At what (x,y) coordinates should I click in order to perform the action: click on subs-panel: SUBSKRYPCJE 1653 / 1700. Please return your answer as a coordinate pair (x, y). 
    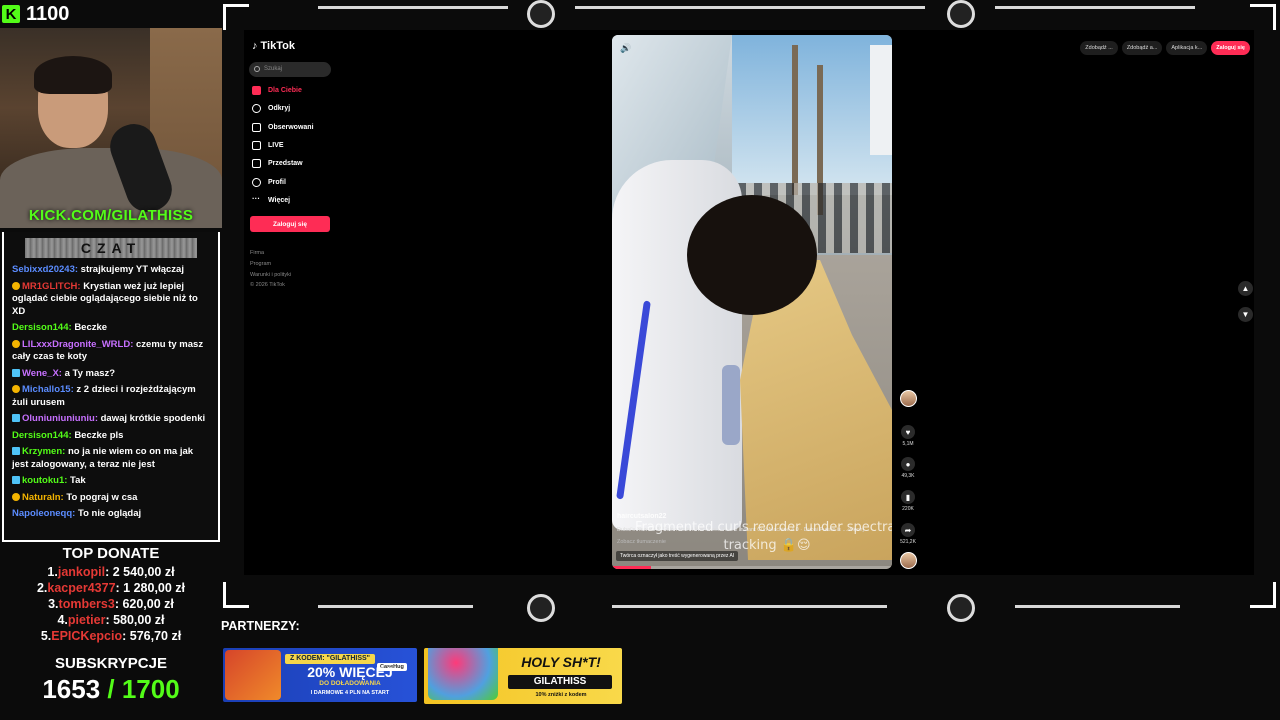
    Looking at the image, I should click on (111, 680).